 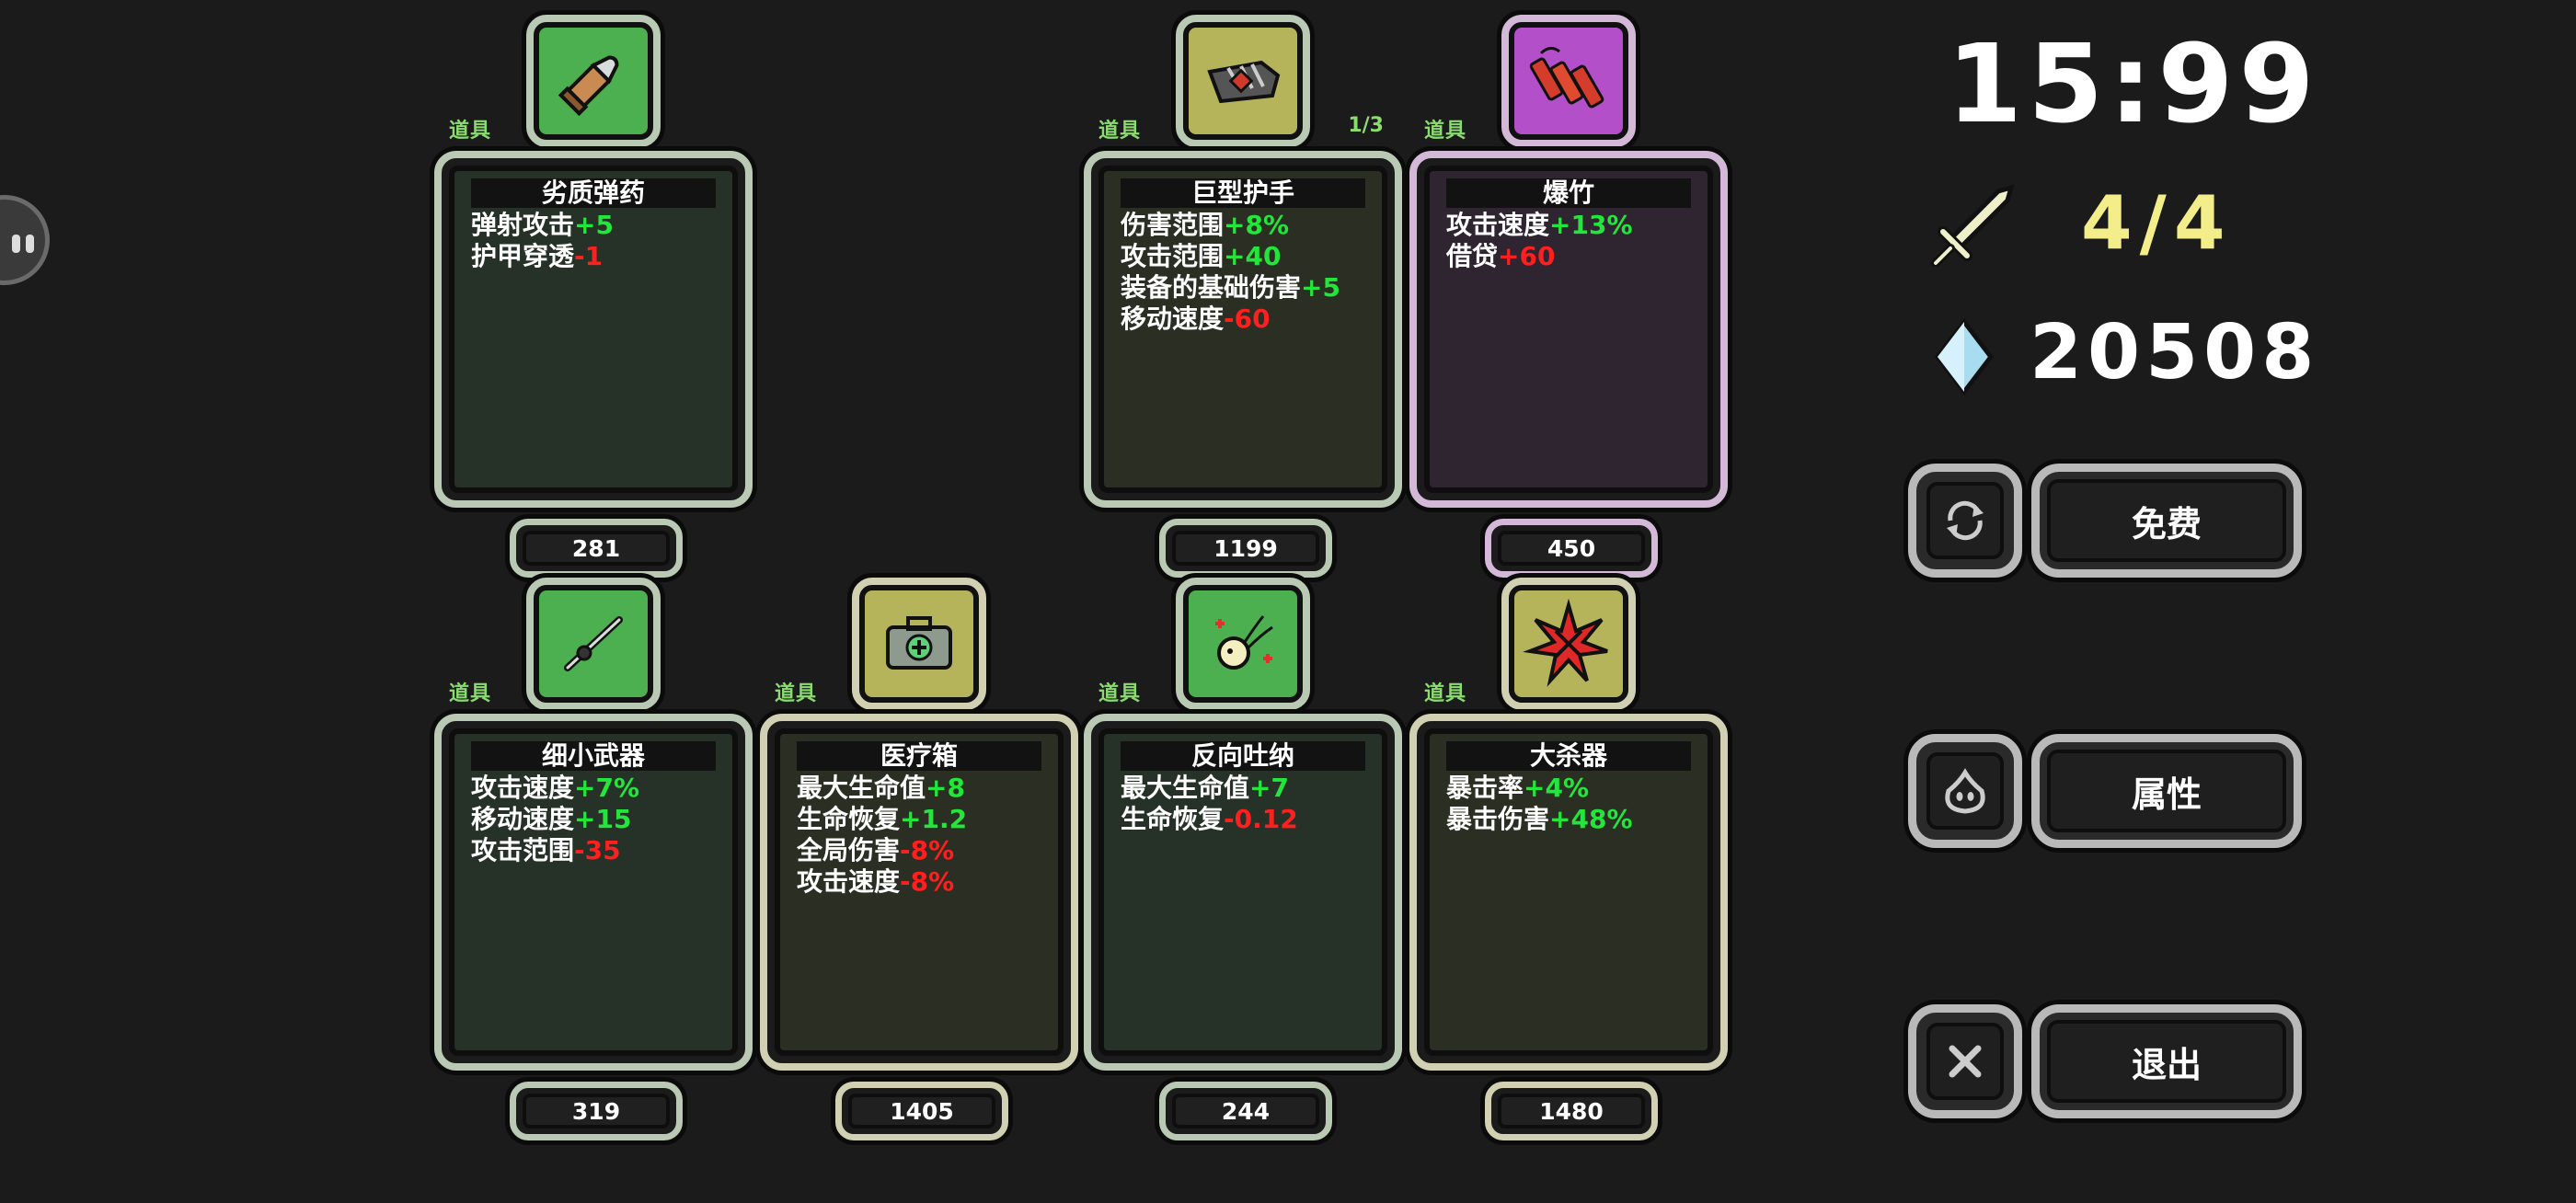 What do you see at coordinates (30, 244) in the screenshot?
I see `handle-eye-right` at bounding box center [30, 244].